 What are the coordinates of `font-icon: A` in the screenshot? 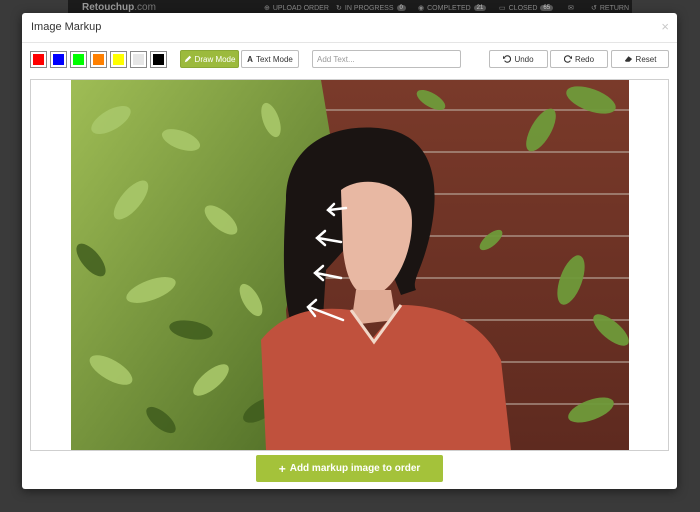 It's located at (250, 59).